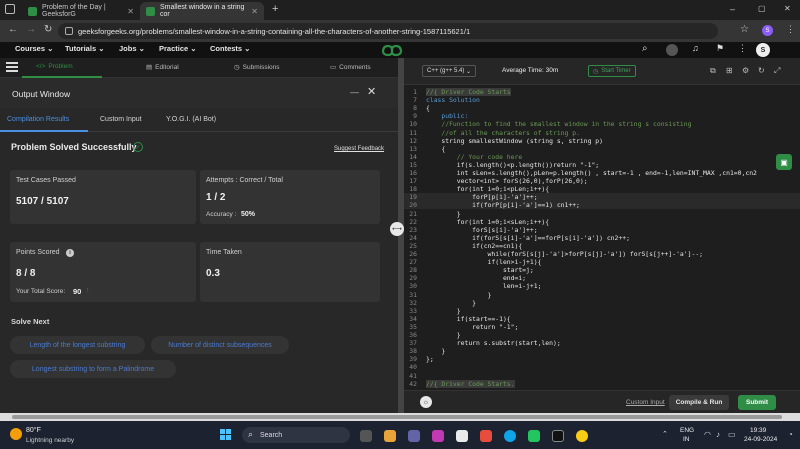 The image size is (800, 449). I want to click on nav-contests: Contests ⌄, so click(230, 48).